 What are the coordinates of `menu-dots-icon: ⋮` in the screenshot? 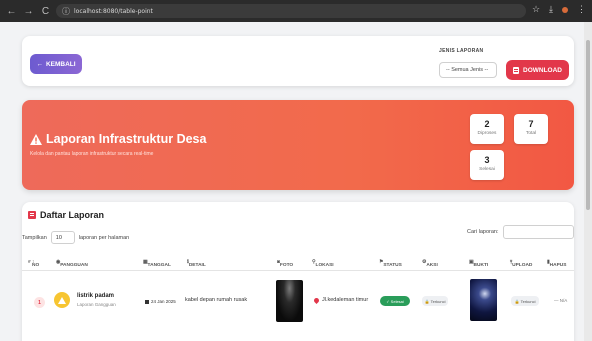 It's located at (581, 9).